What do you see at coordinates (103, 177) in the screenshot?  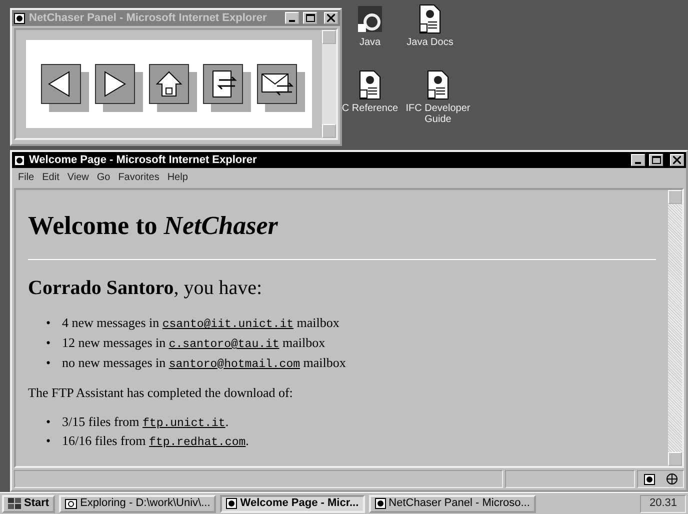 I see `menu-item: Go` at bounding box center [103, 177].